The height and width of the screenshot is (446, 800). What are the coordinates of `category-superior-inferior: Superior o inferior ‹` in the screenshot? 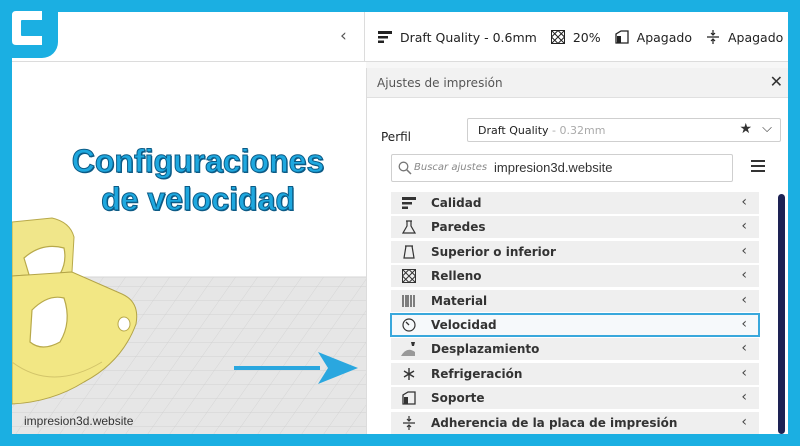 It's located at (575, 251).